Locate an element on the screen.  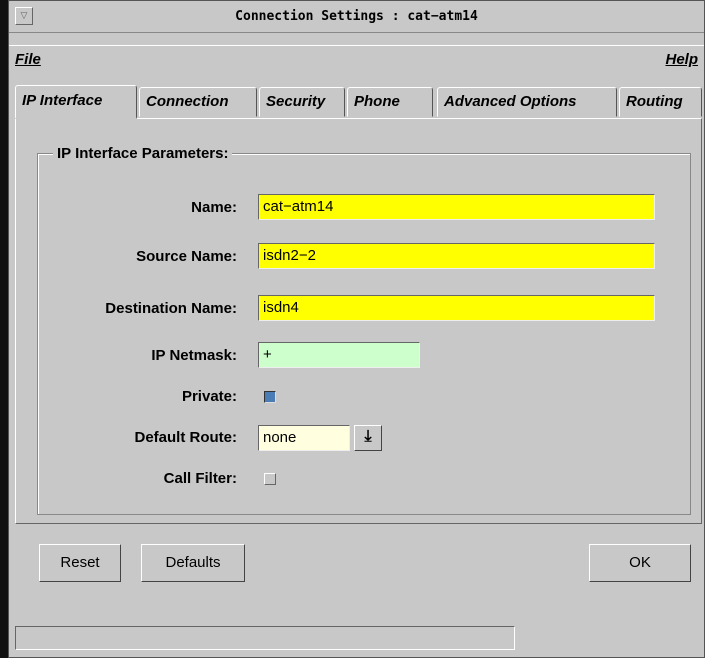
defaults-button: Defaults is located at coordinates (193, 563).